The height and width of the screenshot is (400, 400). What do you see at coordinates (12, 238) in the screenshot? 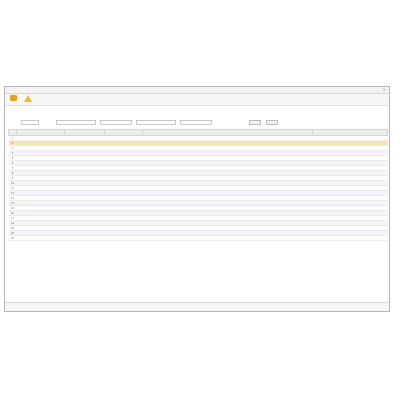
I see `row-number: 21` at bounding box center [12, 238].